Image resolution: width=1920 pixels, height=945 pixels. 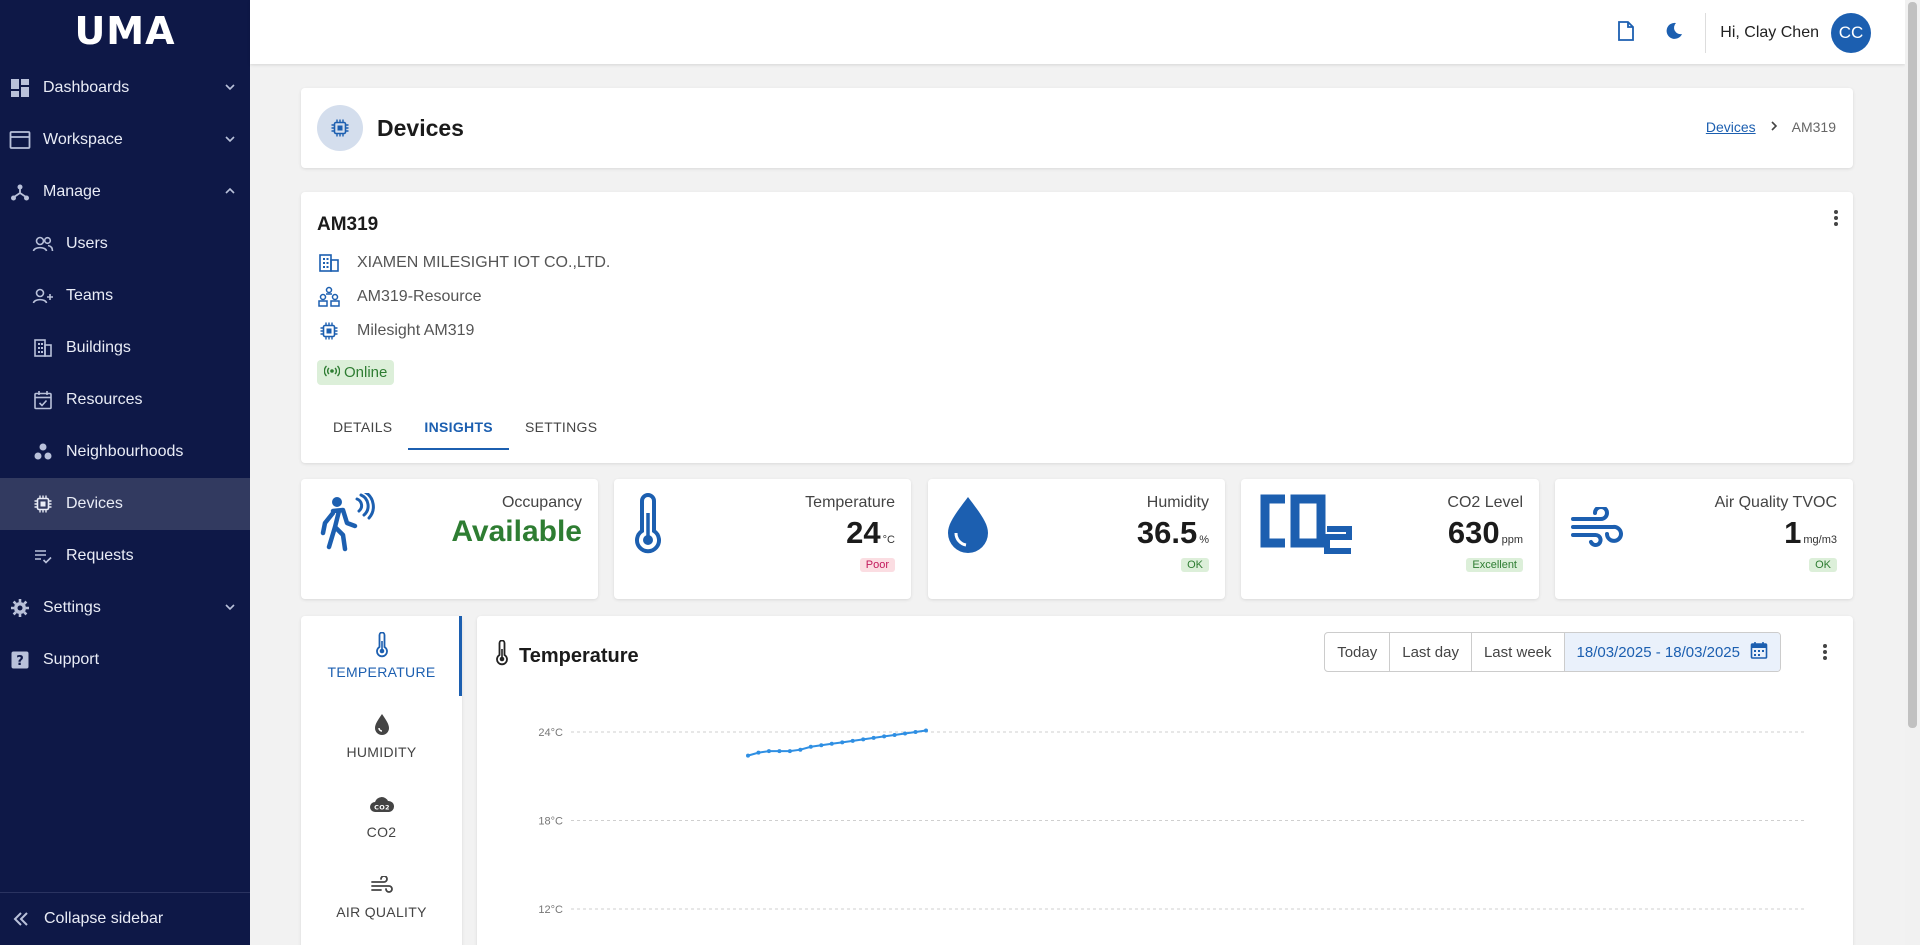 I want to click on moon-icon, so click(x=1674, y=33).